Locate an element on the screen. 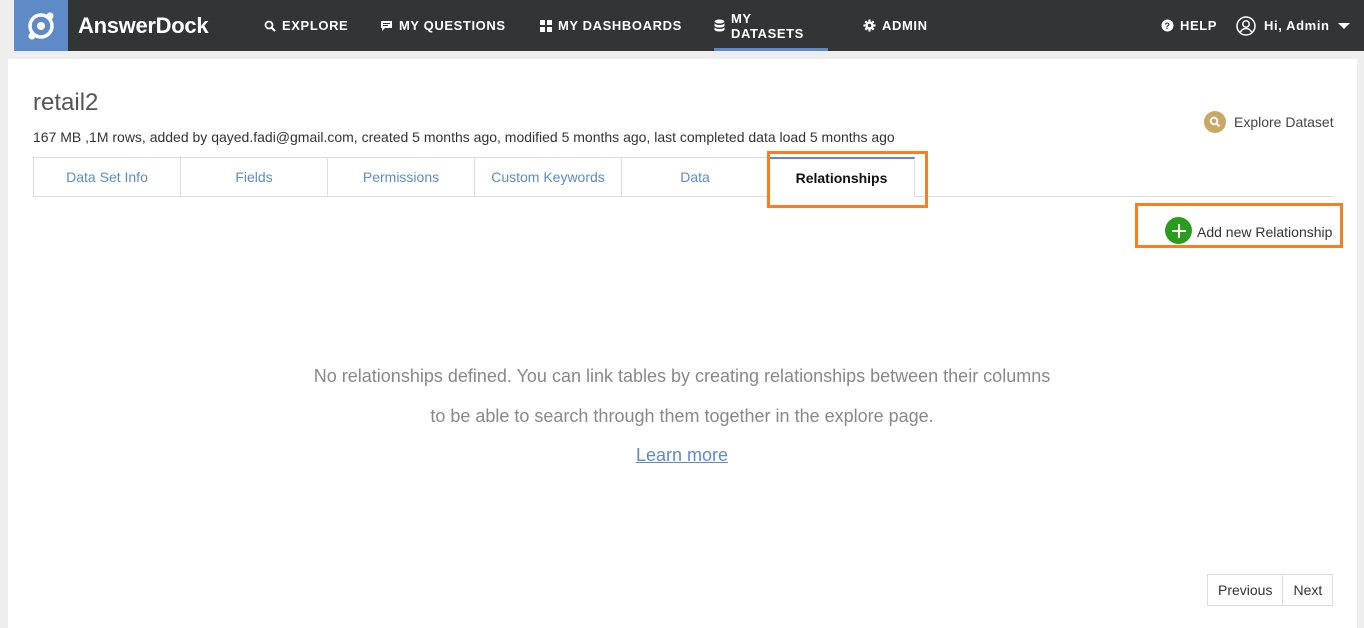  previous-page-button: Previous is located at coordinates (1245, 590).